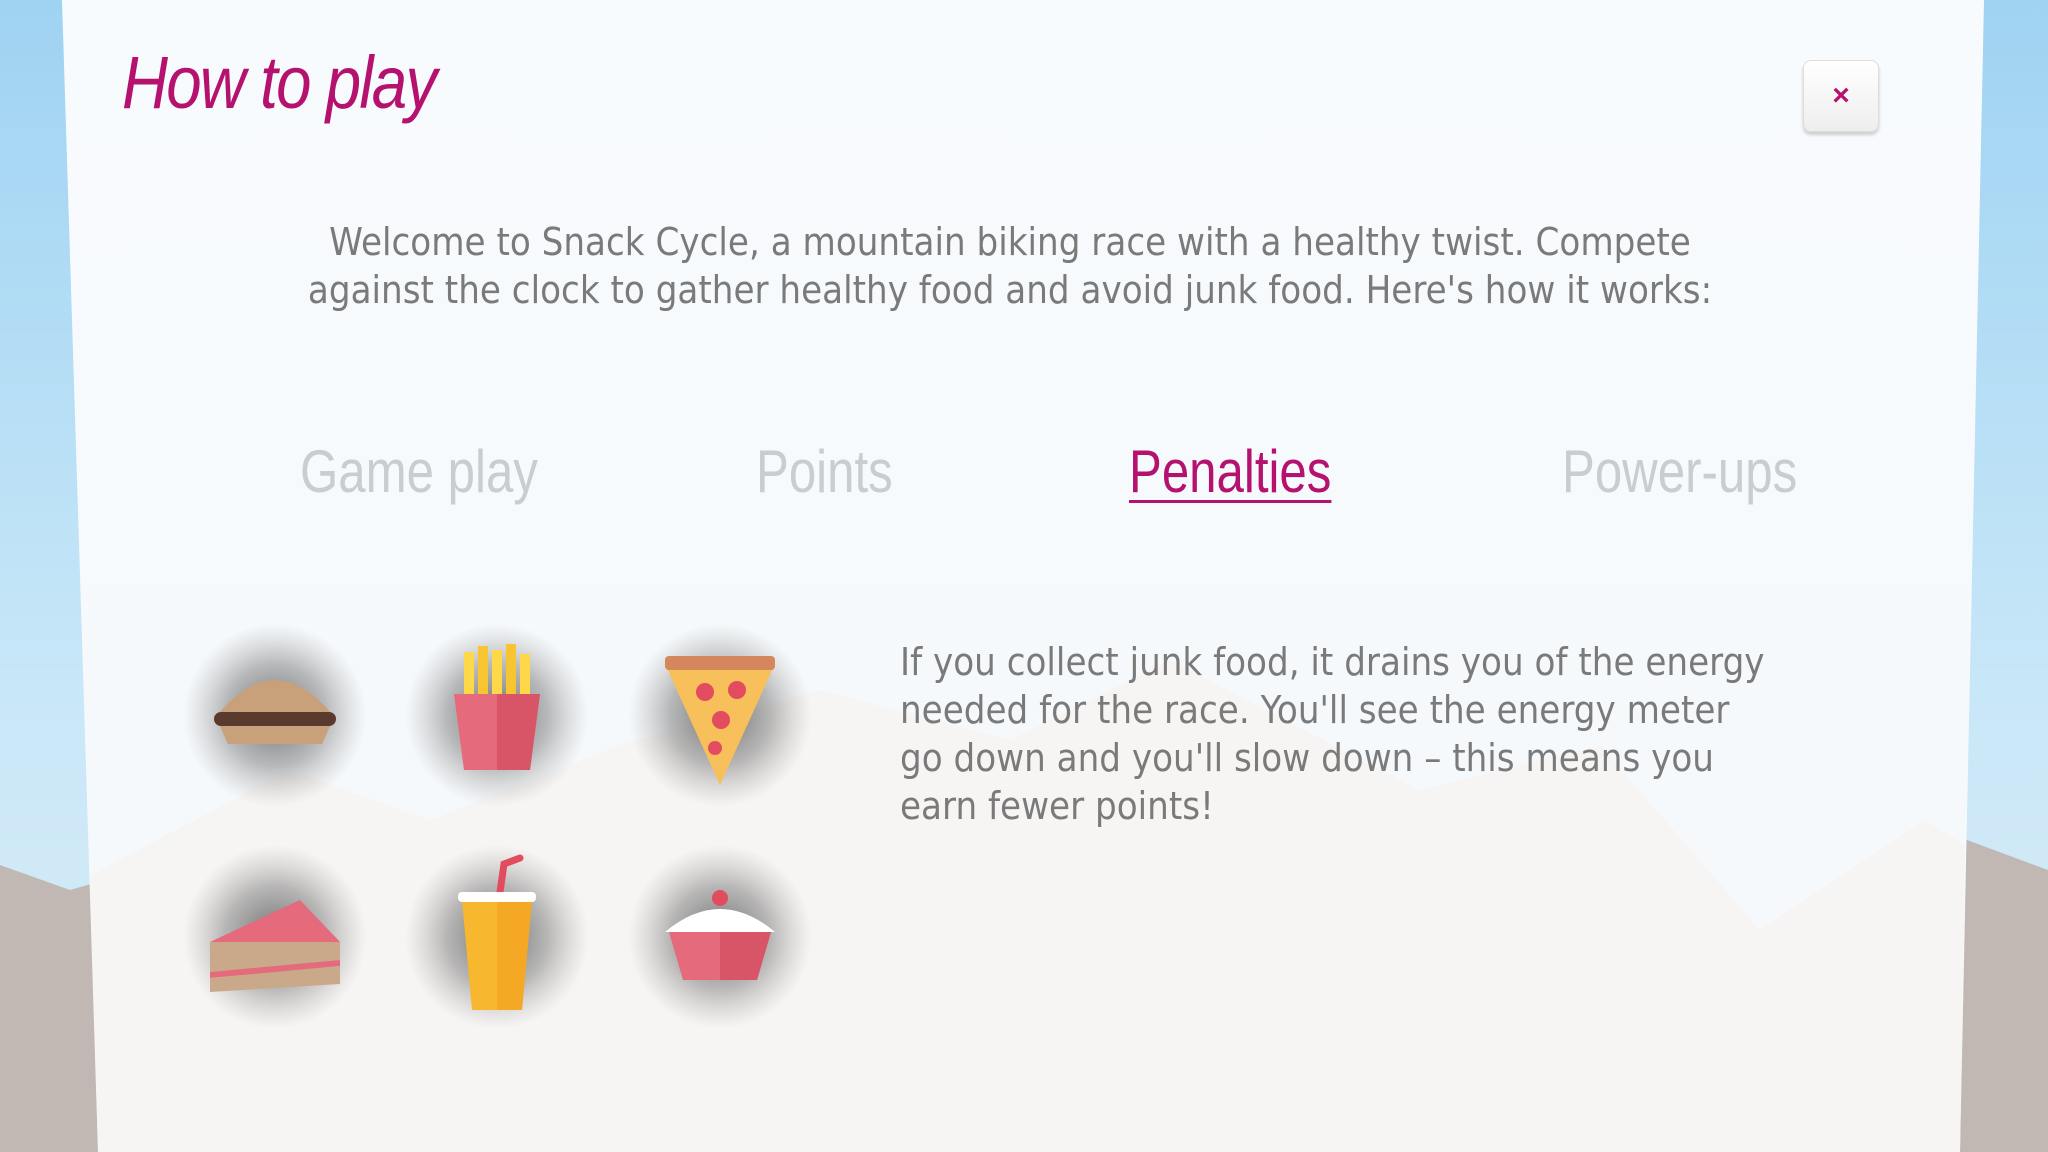  I want to click on dialog-title: How to play, so click(279, 82).